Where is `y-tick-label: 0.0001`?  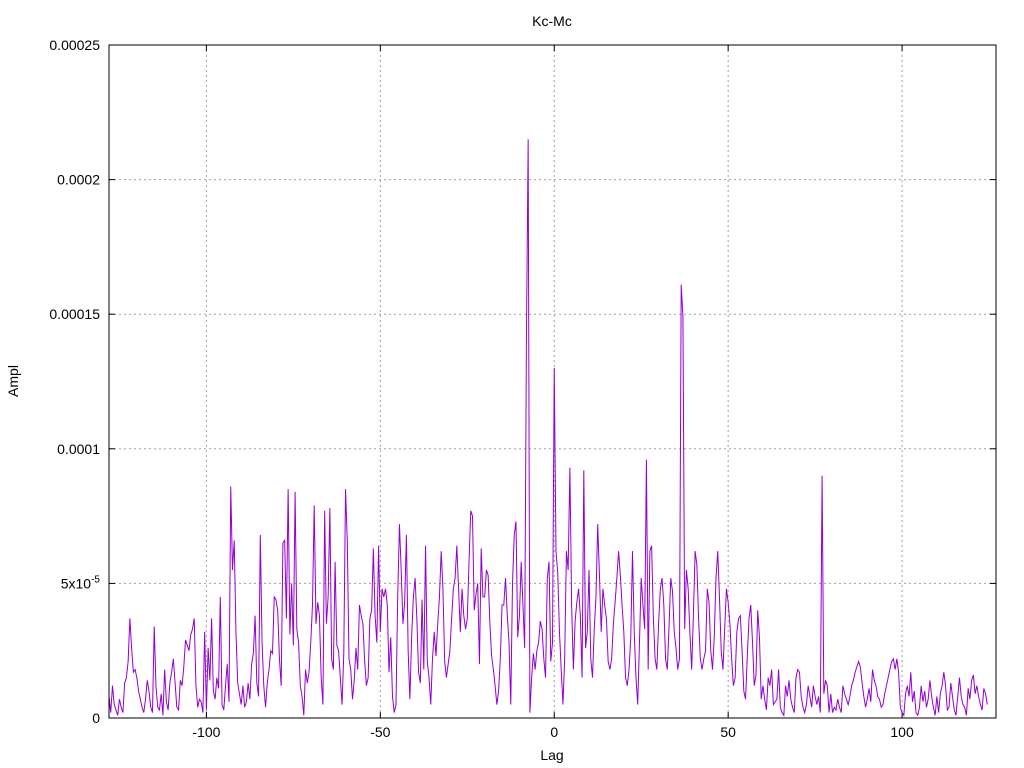
y-tick-label: 0.0001 is located at coordinates (78, 449).